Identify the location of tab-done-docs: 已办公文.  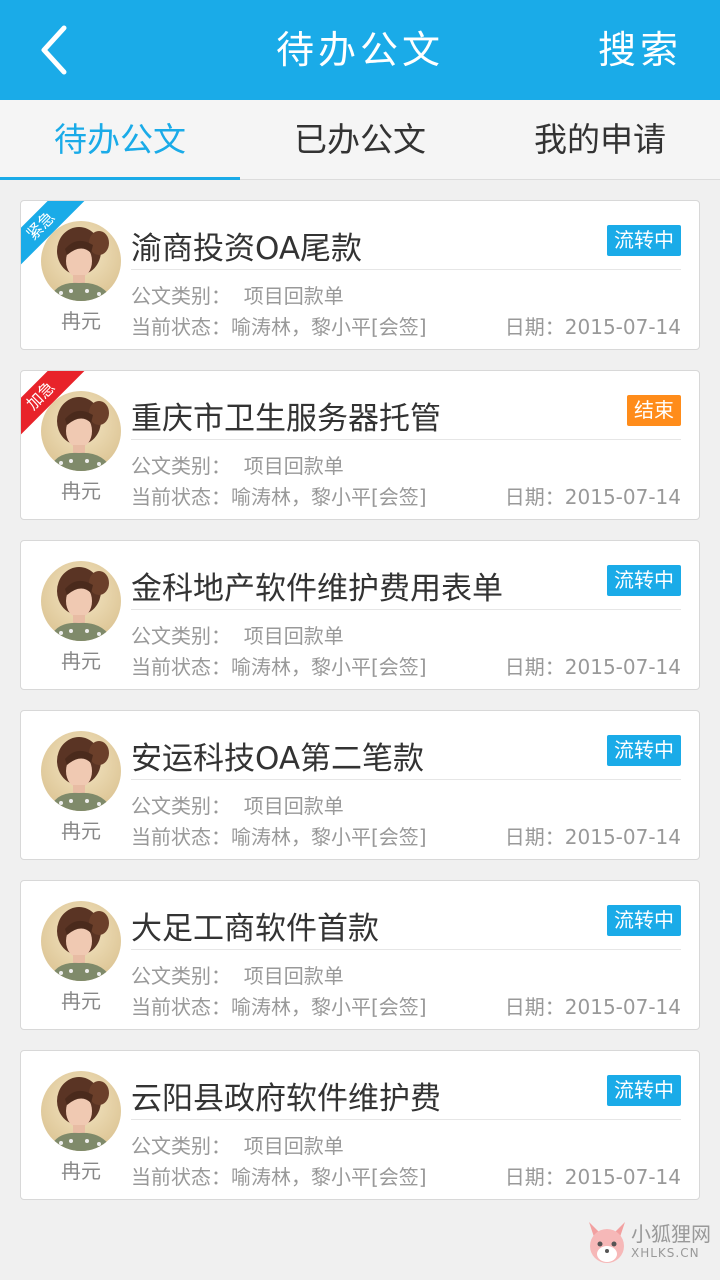
(360, 139).